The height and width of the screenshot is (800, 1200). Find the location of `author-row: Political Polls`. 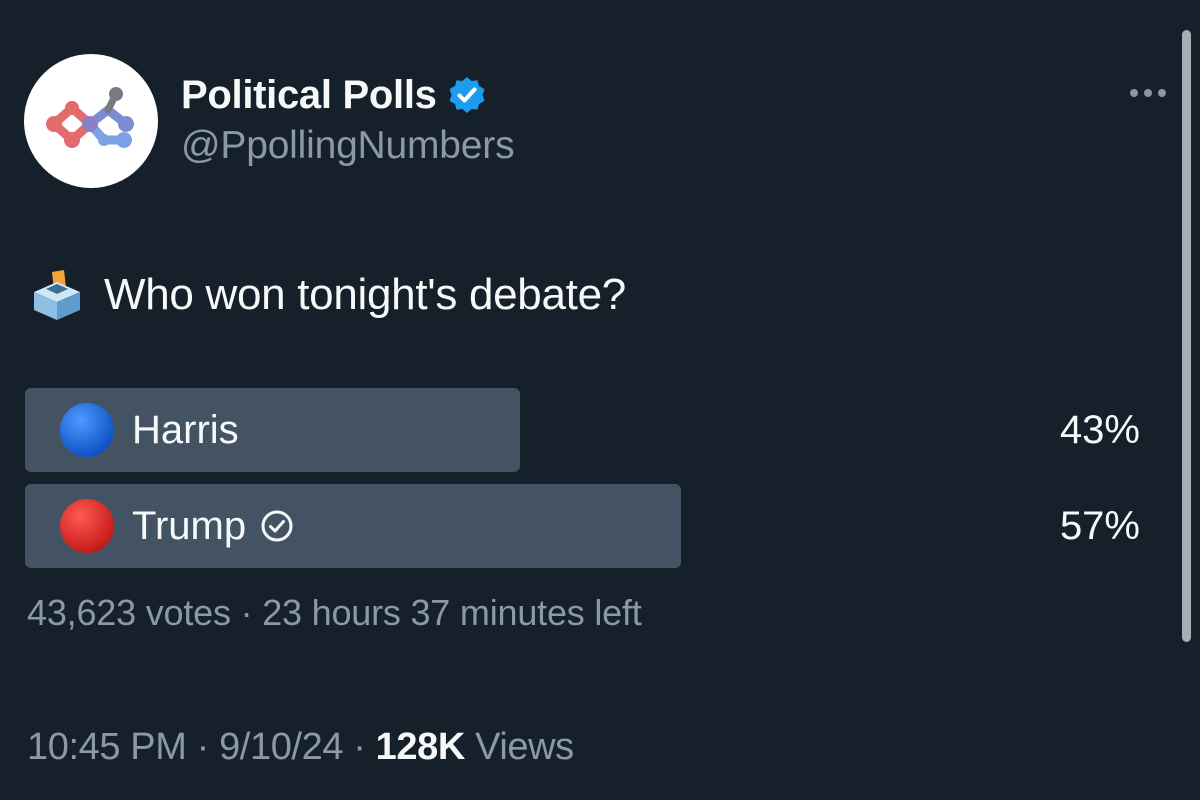

author-row: Political Polls is located at coordinates (334, 95).